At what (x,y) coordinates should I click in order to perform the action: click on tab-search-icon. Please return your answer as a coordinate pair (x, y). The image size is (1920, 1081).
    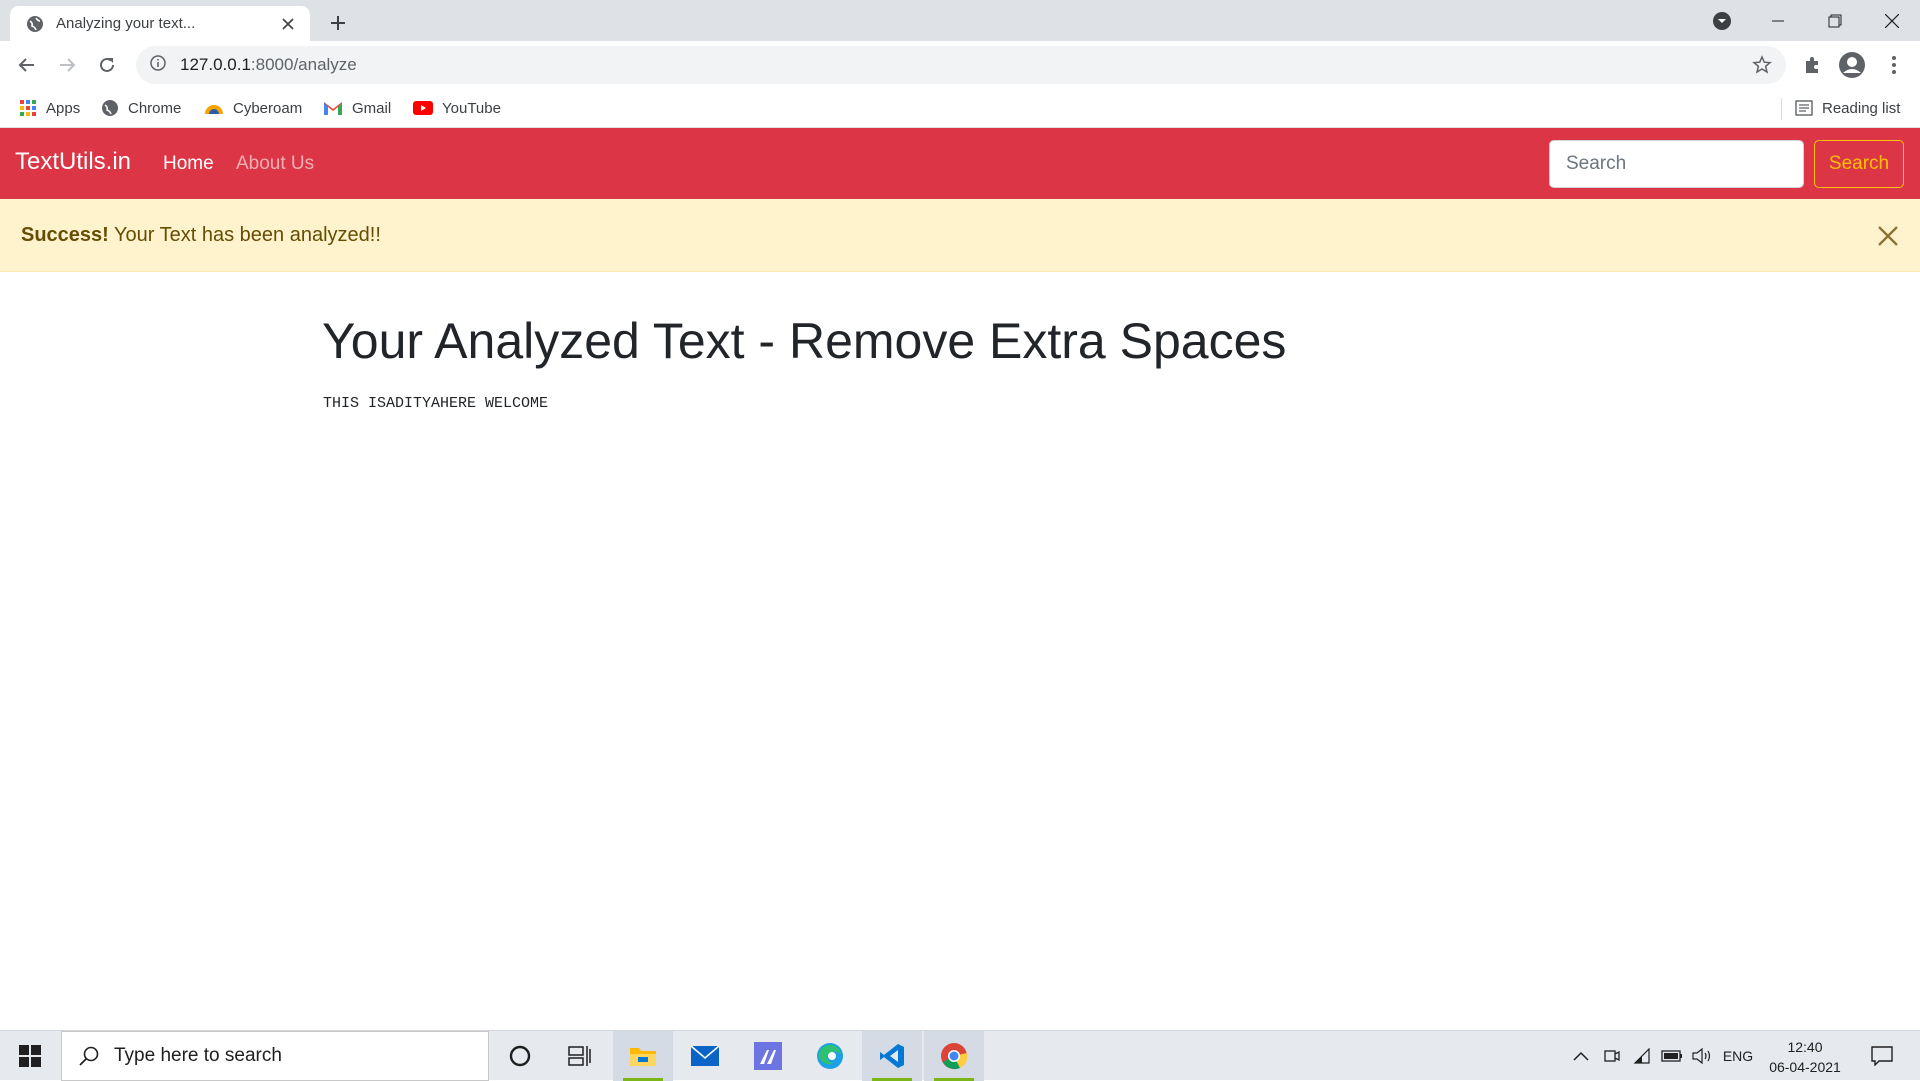
    Looking at the image, I should click on (1722, 21).